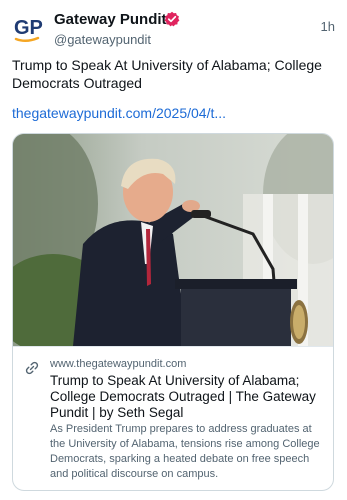 Image resolution: width=347 pixels, height=500 pixels. I want to click on author-avatar: GP, so click(29, 27).